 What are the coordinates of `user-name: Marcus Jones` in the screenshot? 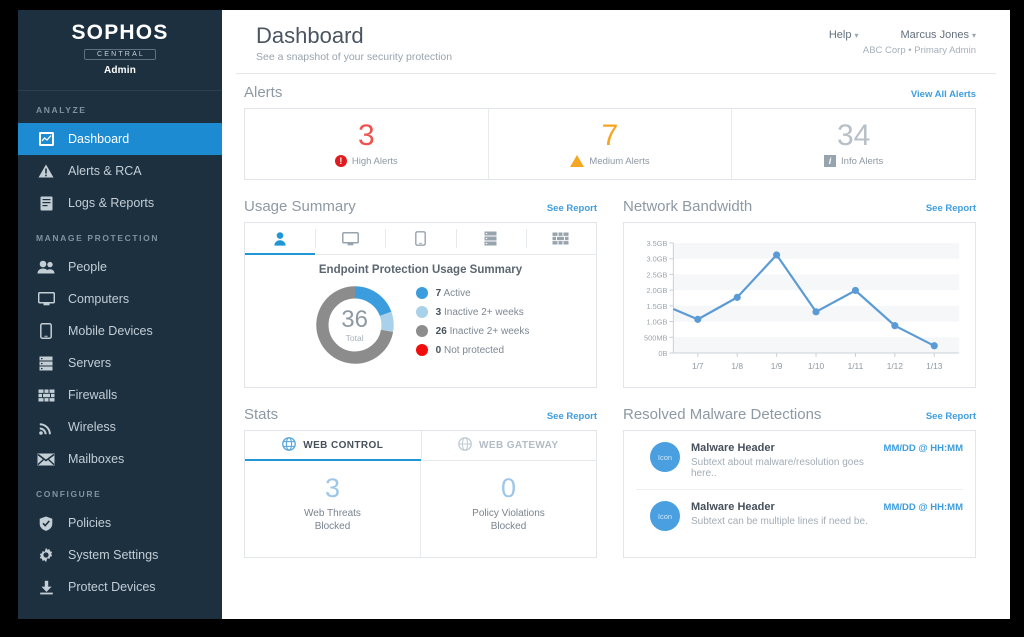 It's located at (934, 35).